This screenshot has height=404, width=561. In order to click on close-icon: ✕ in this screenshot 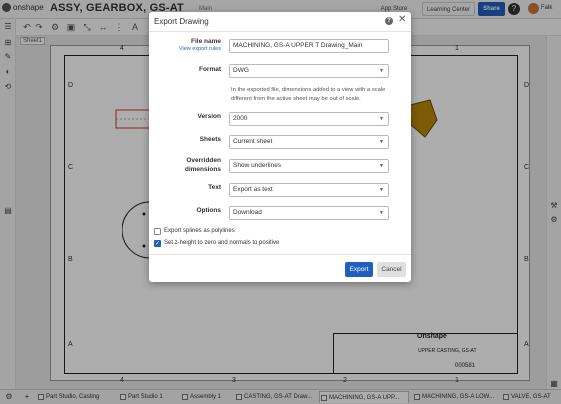, I will do `click(402, 20)`.